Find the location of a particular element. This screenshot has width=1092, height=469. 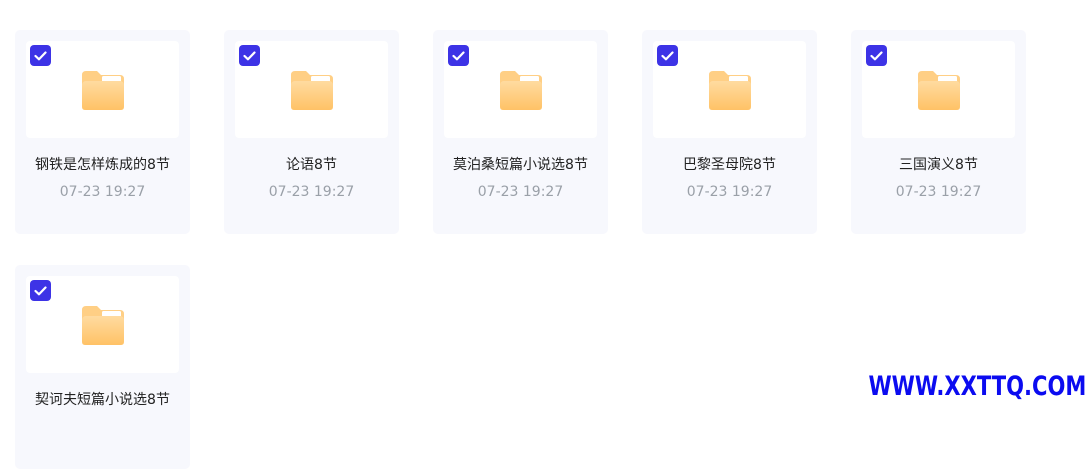

folder-card: 契诃夫短篇小说选8节 is located at coordinates (102, 367).